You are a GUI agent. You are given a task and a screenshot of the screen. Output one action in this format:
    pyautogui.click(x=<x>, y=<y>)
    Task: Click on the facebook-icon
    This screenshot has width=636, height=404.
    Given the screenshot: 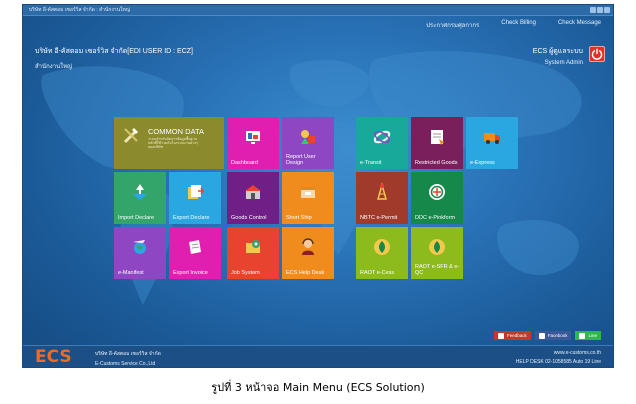 What is the action you would take?
    pyautogui.click(x=541, y=335)
    